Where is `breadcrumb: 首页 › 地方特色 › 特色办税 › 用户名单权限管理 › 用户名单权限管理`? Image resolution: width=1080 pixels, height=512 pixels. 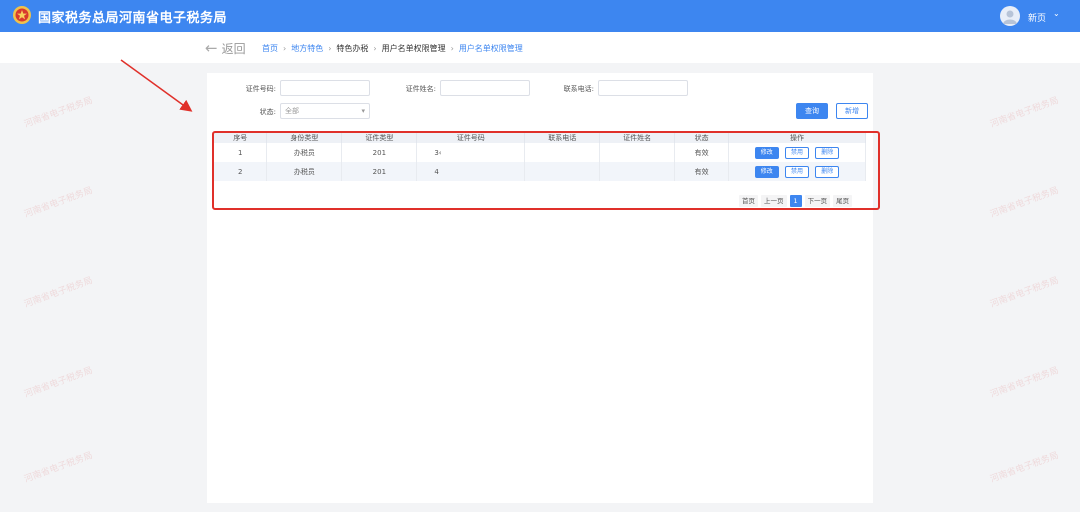 breadcrumb: 首页 › 地方特色 › 特色办税 › 用户名单权限管理 › 用户名单权限管理 is located at coordinates (392, 48).